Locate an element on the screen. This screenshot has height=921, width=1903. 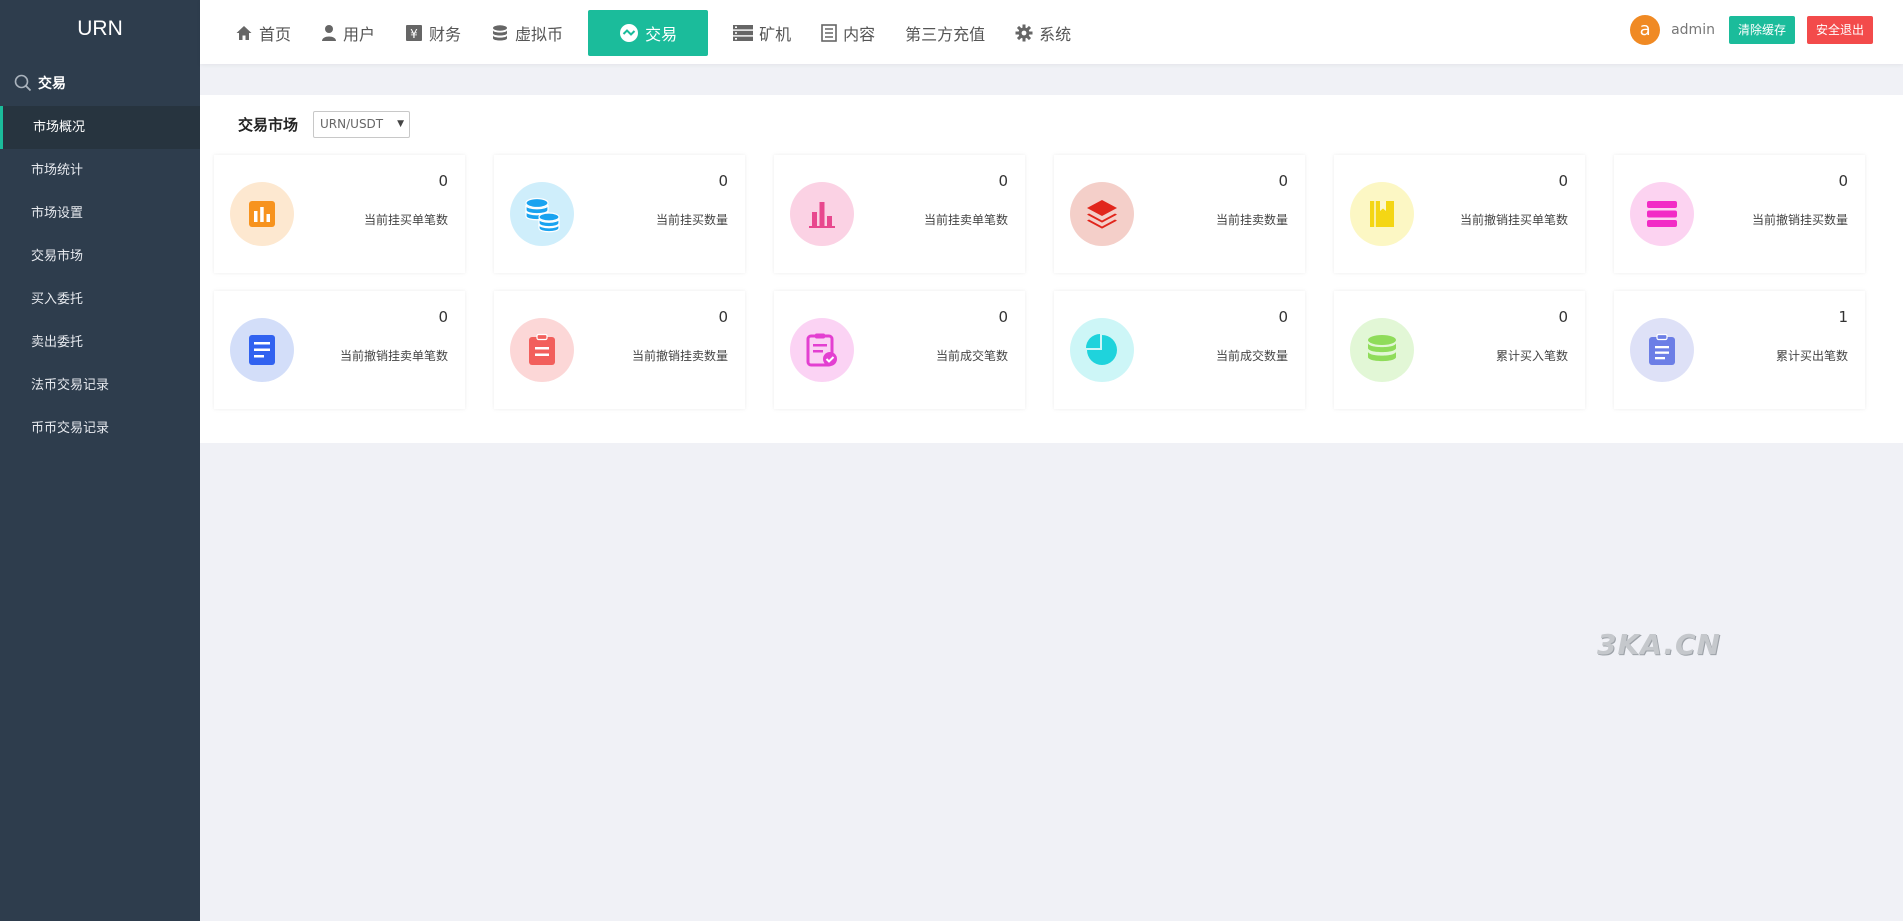
stat-label: 当前成交笔数 is located at coordinates (971, 356).